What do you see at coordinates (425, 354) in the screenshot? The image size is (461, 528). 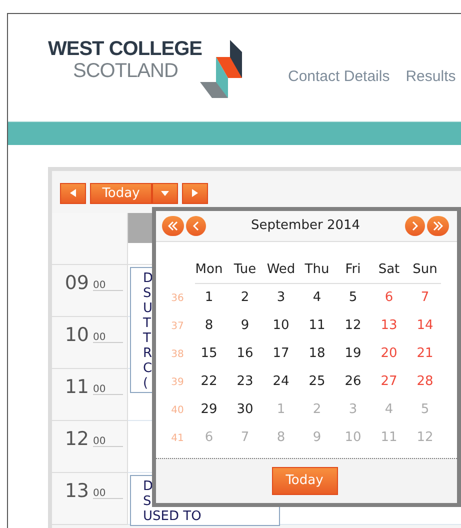 I see `day-cell: 21` at bounding box center [425, 354].